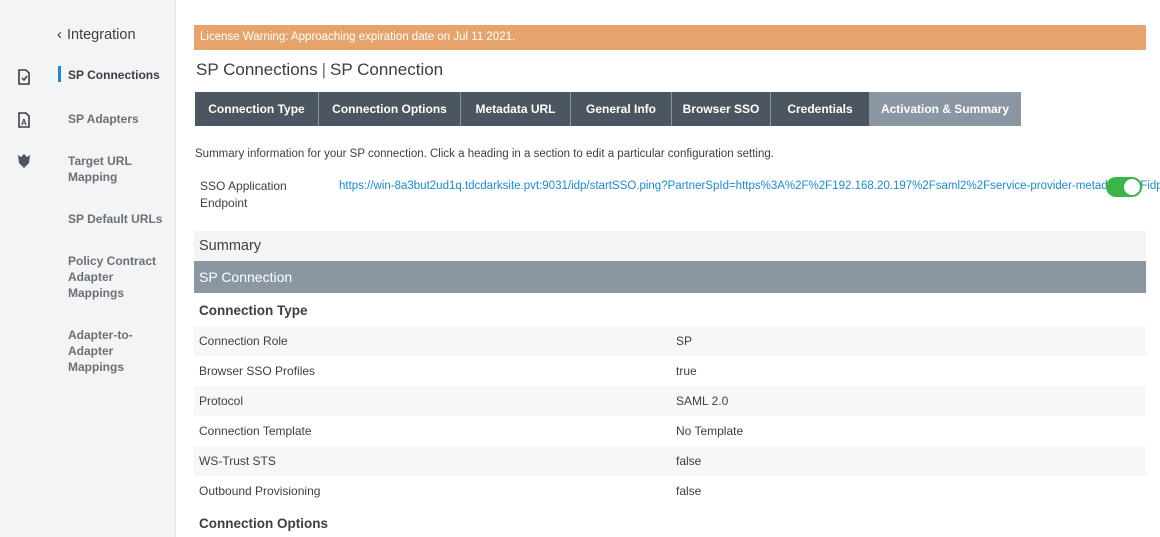  I want to click on back-link-label: Integration, so click(101, 34).